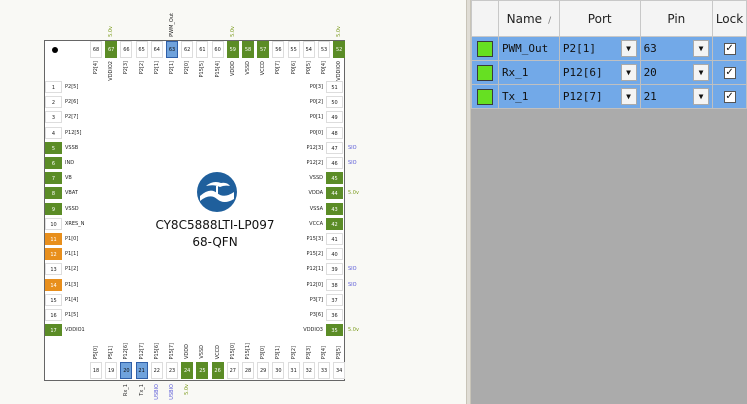  What do you see at coordinates (248, 49) in the screenshot?
I see `pin-number: 58` at bounding box center [248, 49].